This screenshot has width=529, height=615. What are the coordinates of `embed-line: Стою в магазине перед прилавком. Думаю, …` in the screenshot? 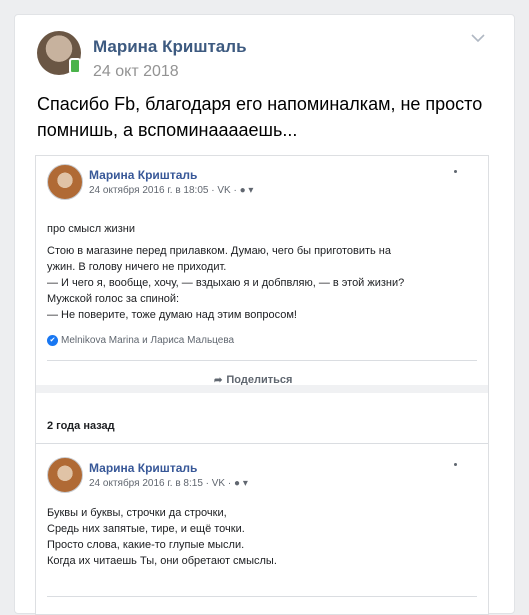 It's located at (219, 251).